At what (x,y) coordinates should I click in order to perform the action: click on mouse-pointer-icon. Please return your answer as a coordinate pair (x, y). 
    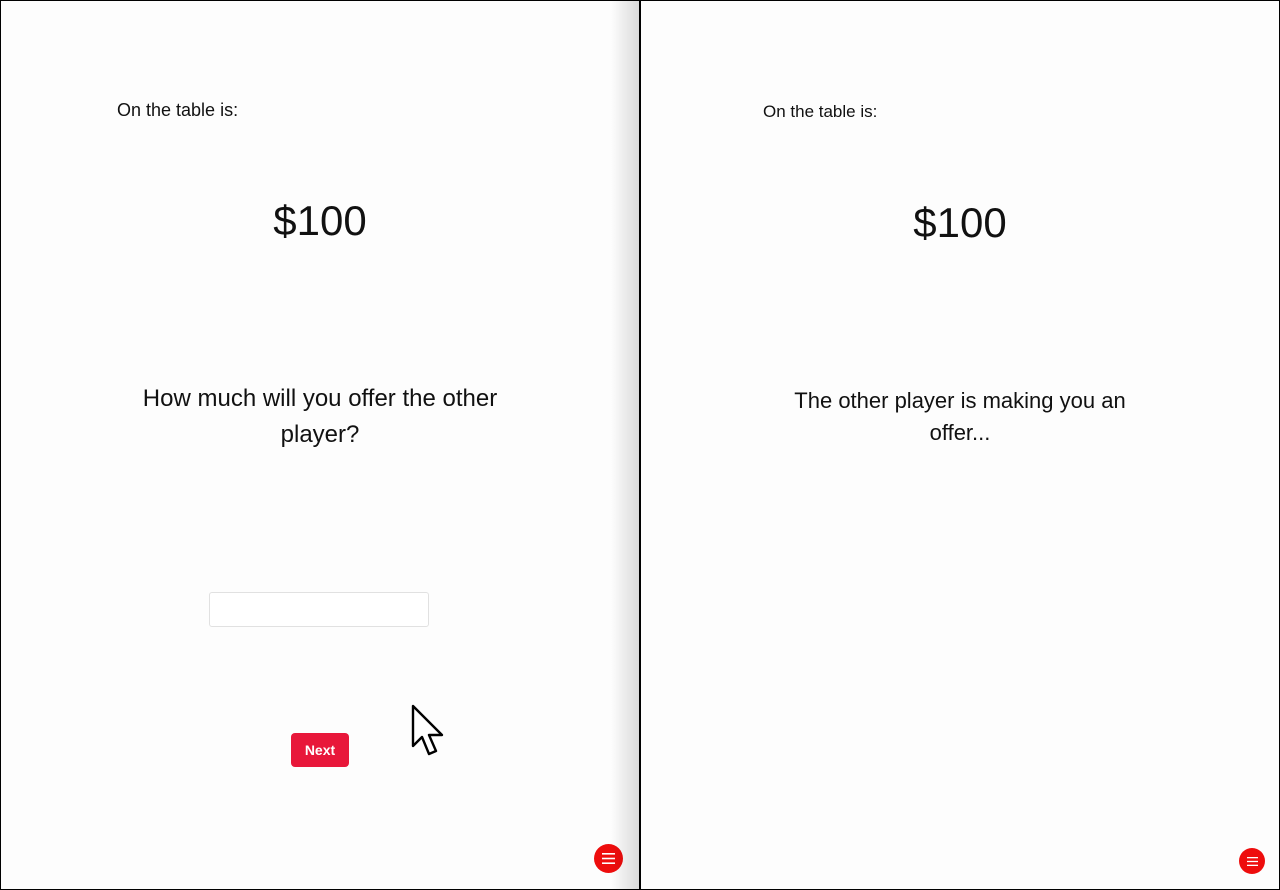
    Looking at the image, I should click on (427, 730).